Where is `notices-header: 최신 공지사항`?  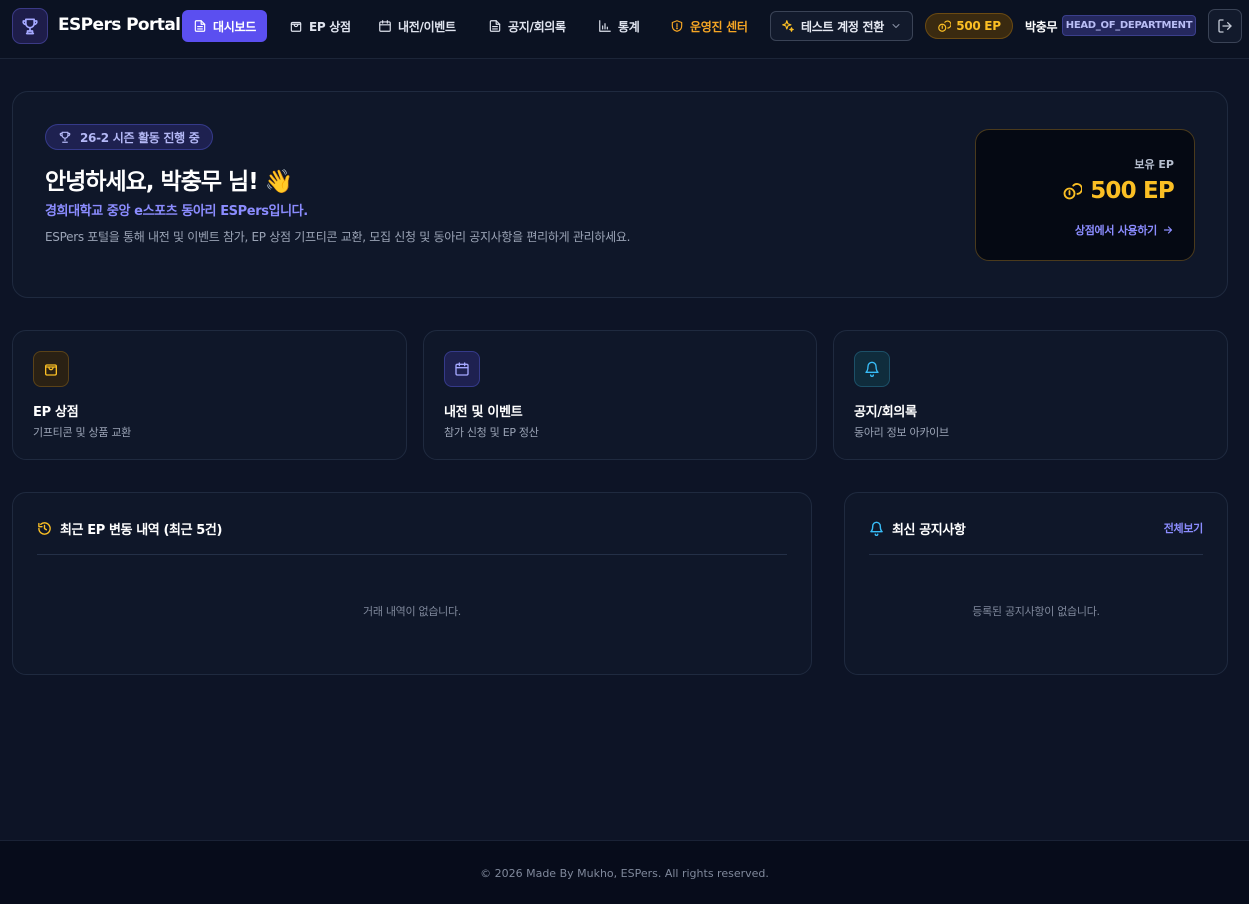 notices-header: 최신 공지사항 is located at coordinates (917, 528).